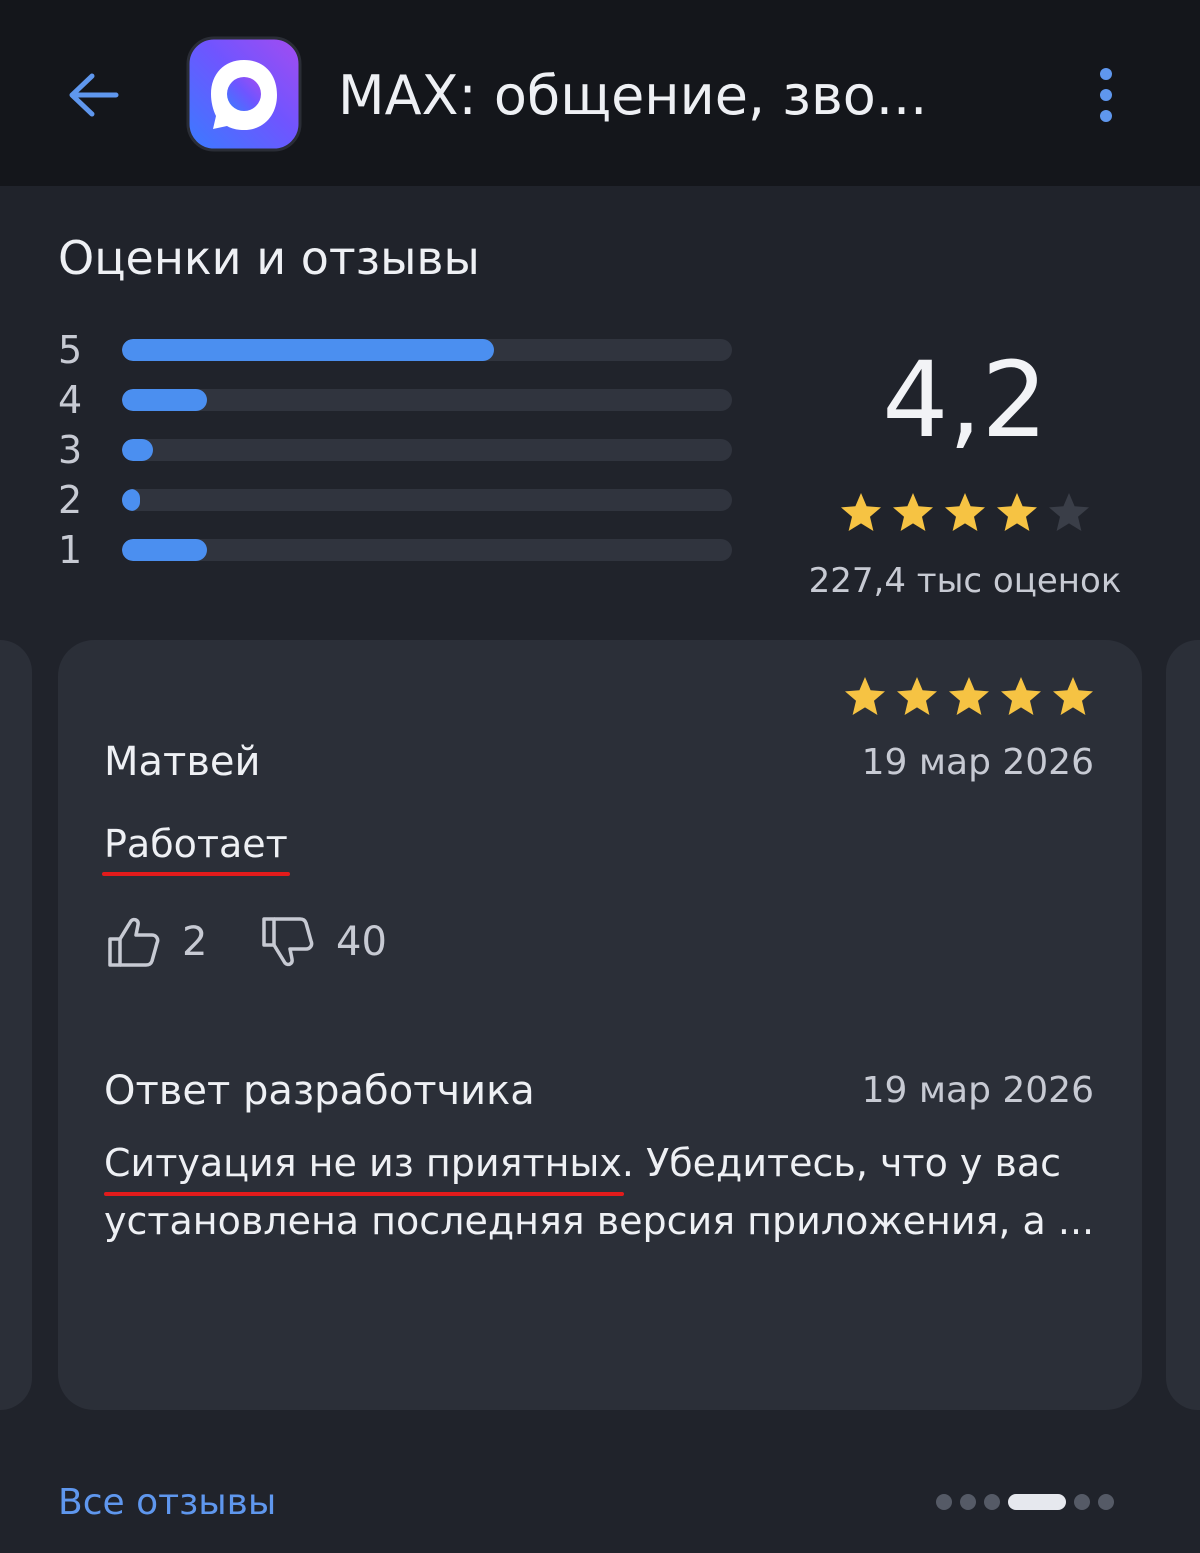 The width and height of the screenshot is (1200, 1553). I want to click on developer-reply-line-1-rest: Убедитесь, что у вас, so click(848, 1163).